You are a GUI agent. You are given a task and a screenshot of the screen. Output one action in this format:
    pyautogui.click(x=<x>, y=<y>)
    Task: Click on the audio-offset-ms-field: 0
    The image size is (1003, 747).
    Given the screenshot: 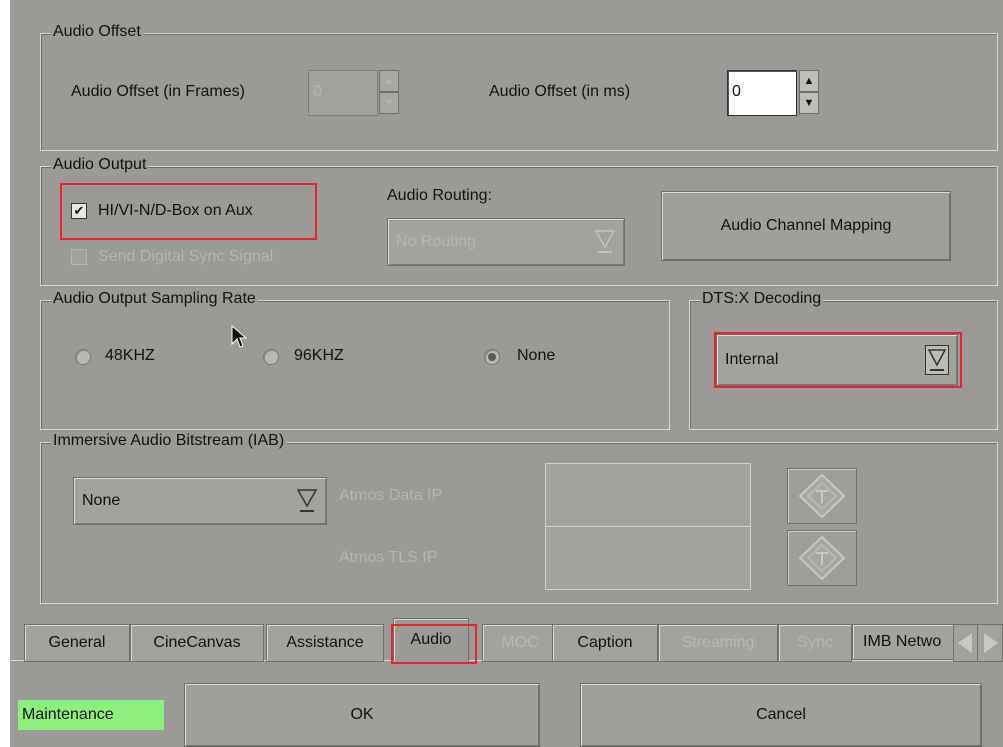 What is the action you would take?
    pyautogui.click(x=762, y=93)
    